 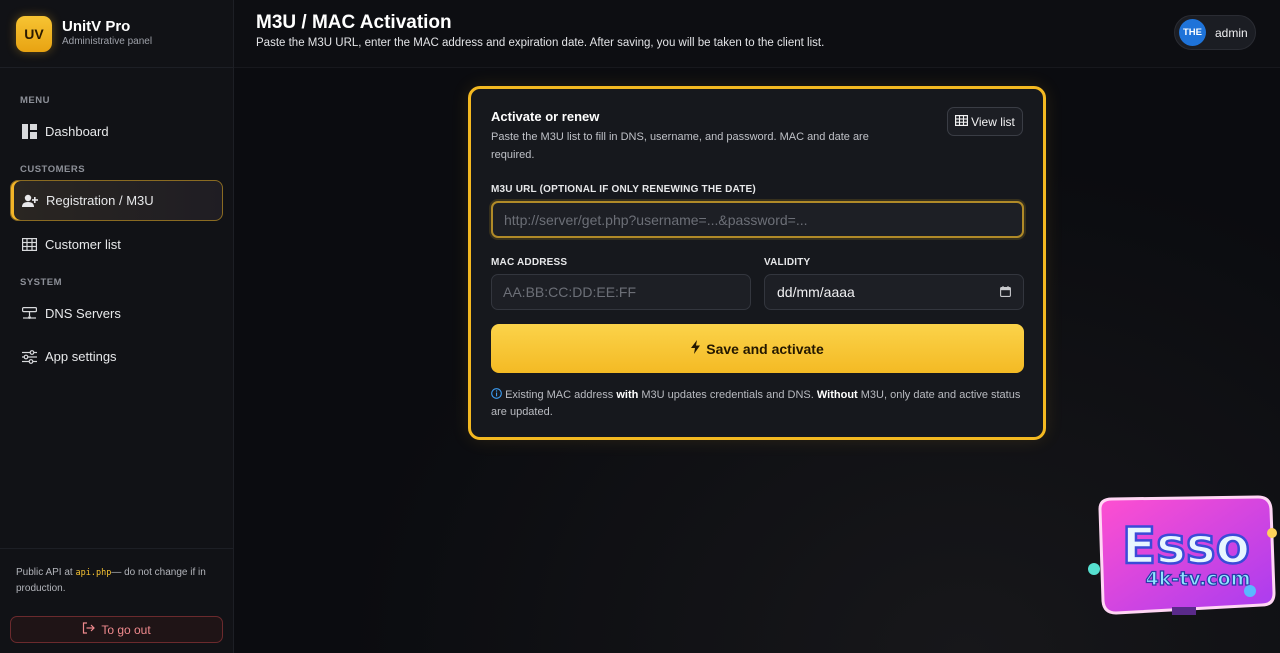 What do you see at coordinates (53, 169) in the screenshot?
I see `section-label-customers: CUSTOMERS` at bounding box center [53, 169].